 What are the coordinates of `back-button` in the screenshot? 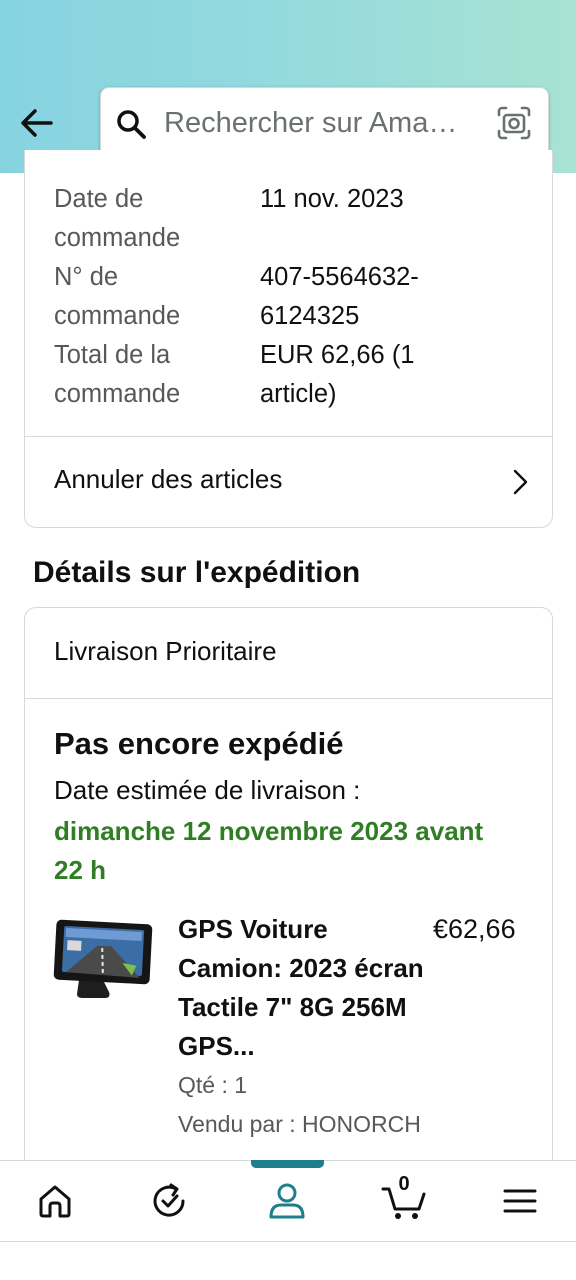 It's located at (37, 123).